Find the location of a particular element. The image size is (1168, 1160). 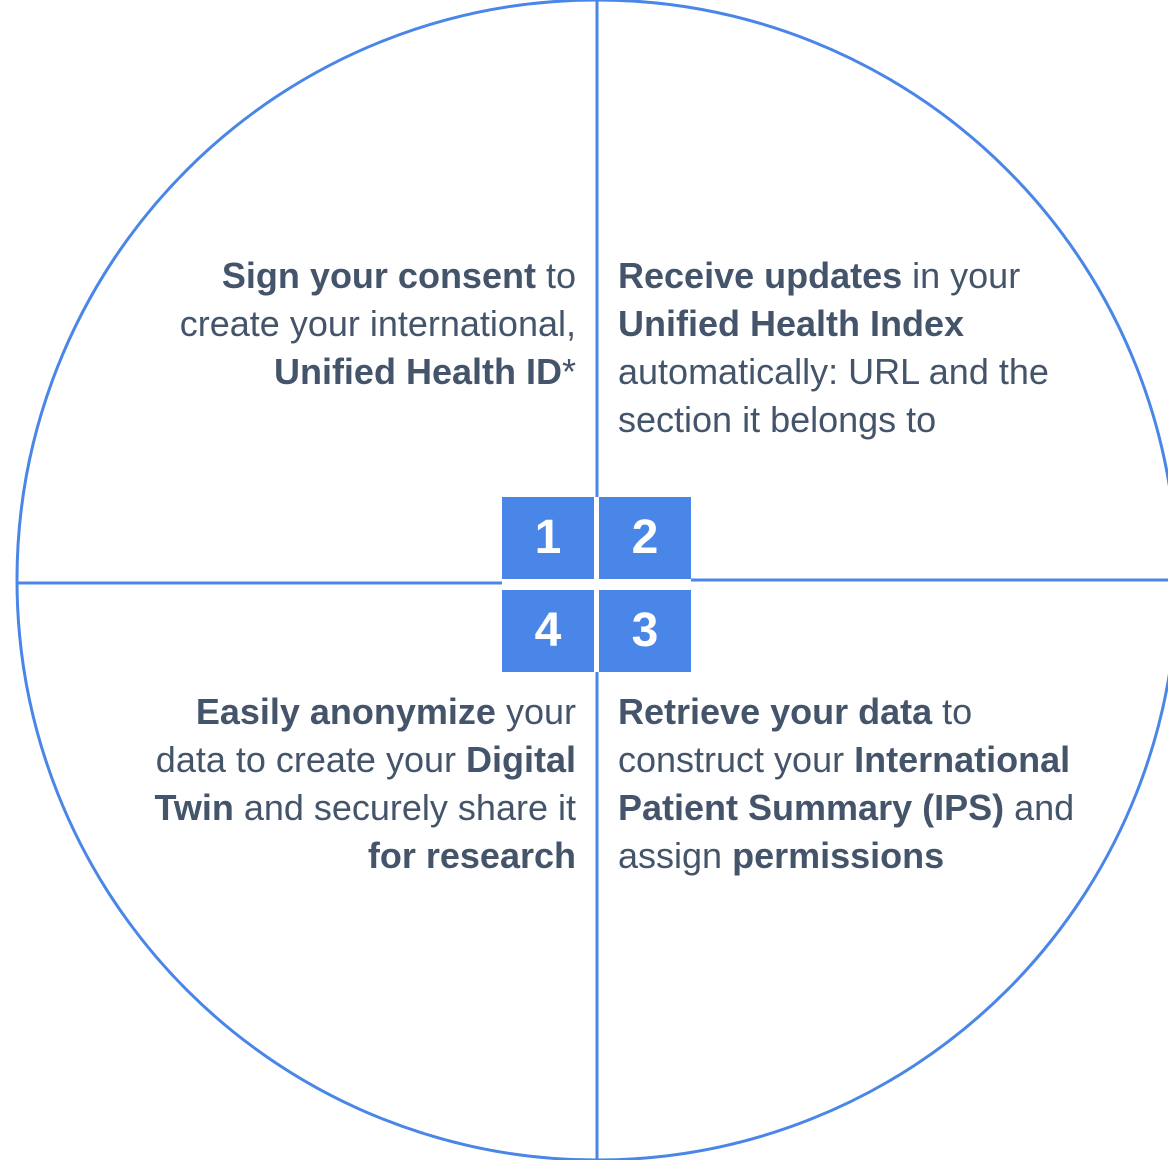

q2-text-1: in your is located at coordinates (961, 275).